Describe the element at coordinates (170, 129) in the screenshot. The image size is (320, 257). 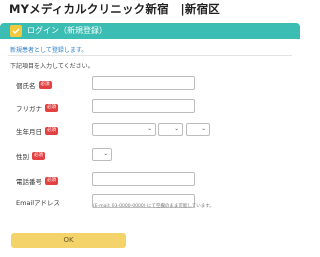
I see `birth-month-select: ⌄` at that location.